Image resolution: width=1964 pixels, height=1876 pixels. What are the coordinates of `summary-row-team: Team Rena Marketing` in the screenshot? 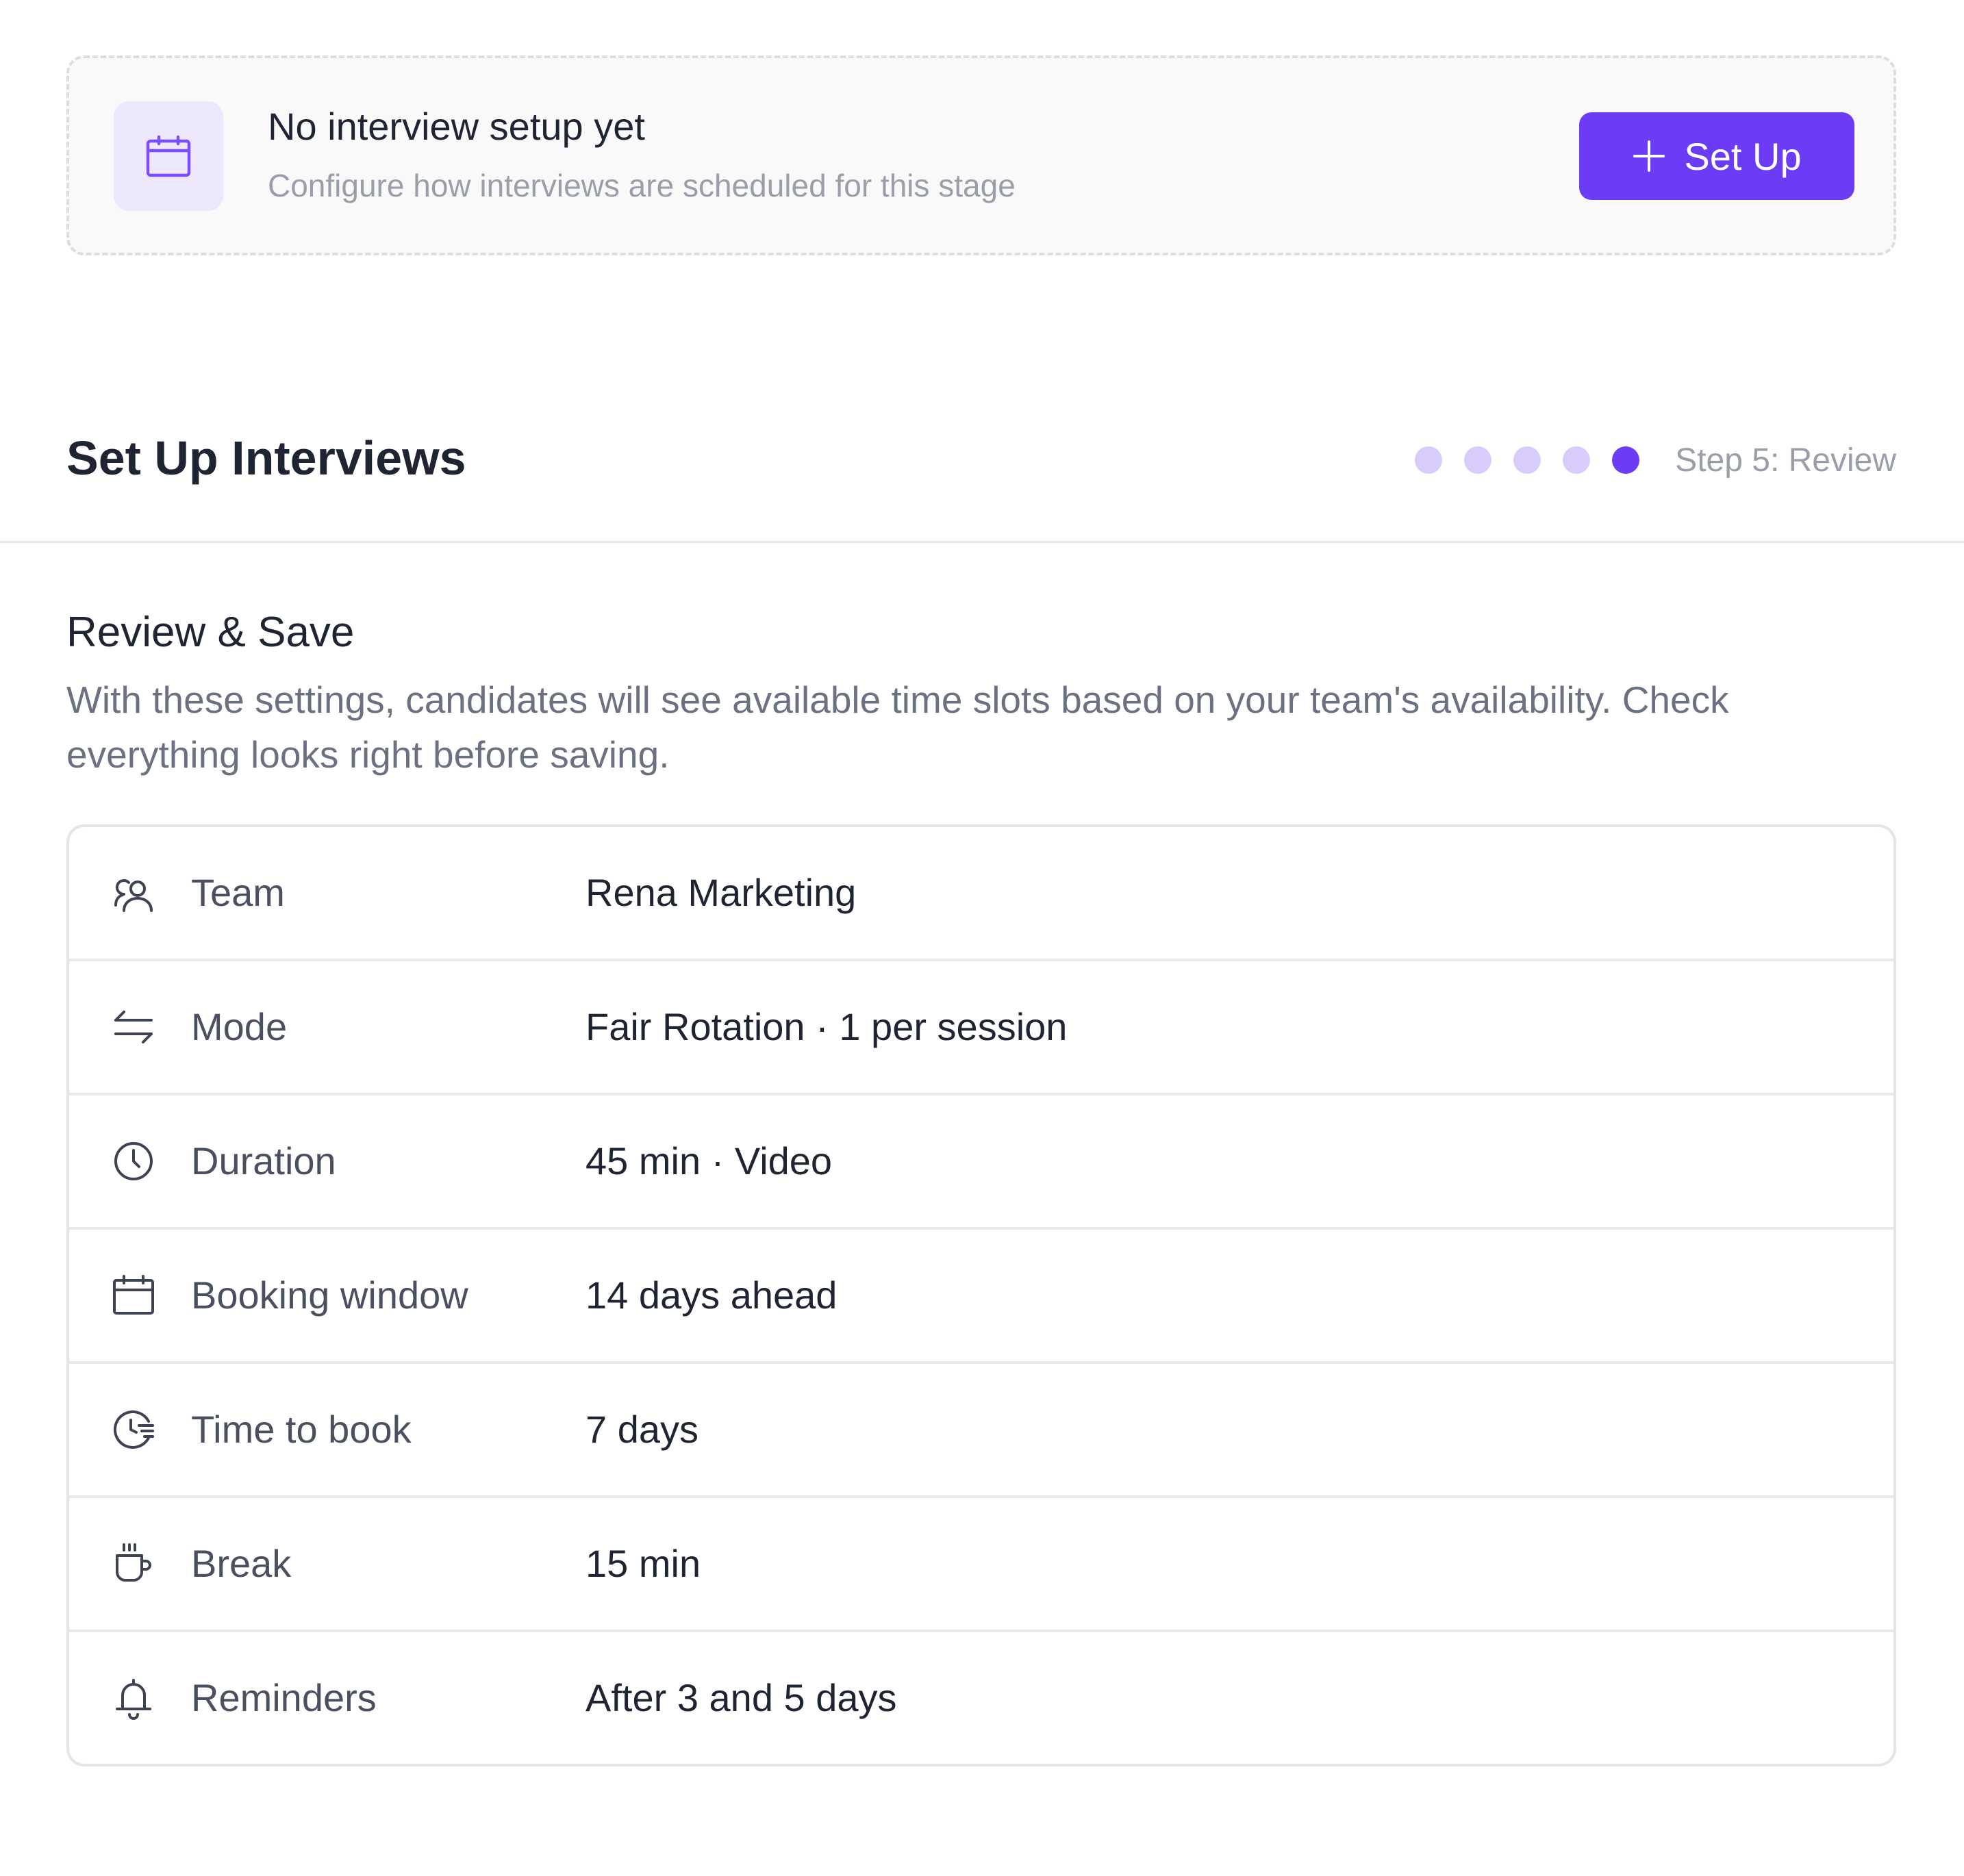 It's located at (981, 894).